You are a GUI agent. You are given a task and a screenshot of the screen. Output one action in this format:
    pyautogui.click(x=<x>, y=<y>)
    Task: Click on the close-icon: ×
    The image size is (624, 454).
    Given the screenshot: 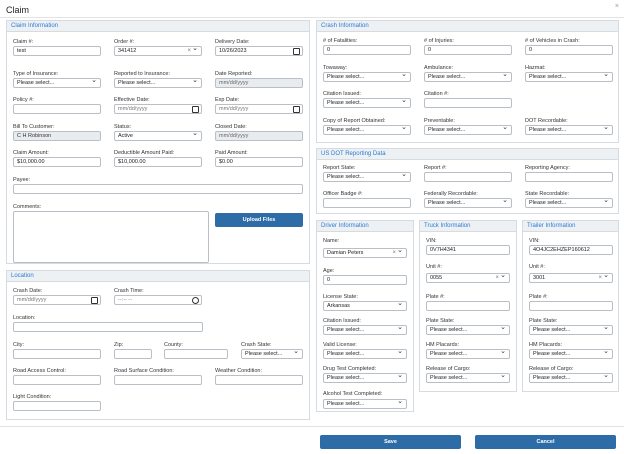 What is the action you would take?
    pyautogui.click(x=617, y=6)
    